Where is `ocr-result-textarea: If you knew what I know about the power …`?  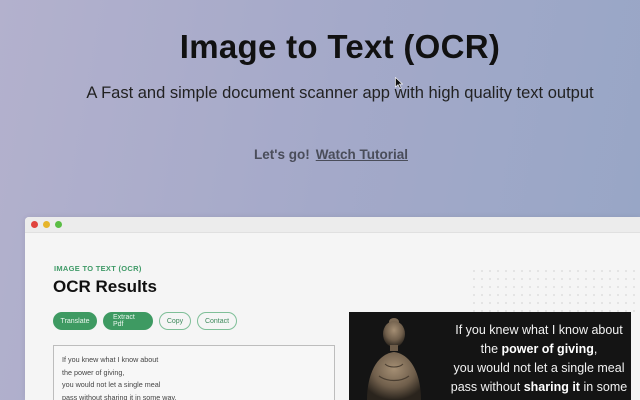
ocr-result-textarea: If you knew what I know about the power … is located at coordinates (194, 372).